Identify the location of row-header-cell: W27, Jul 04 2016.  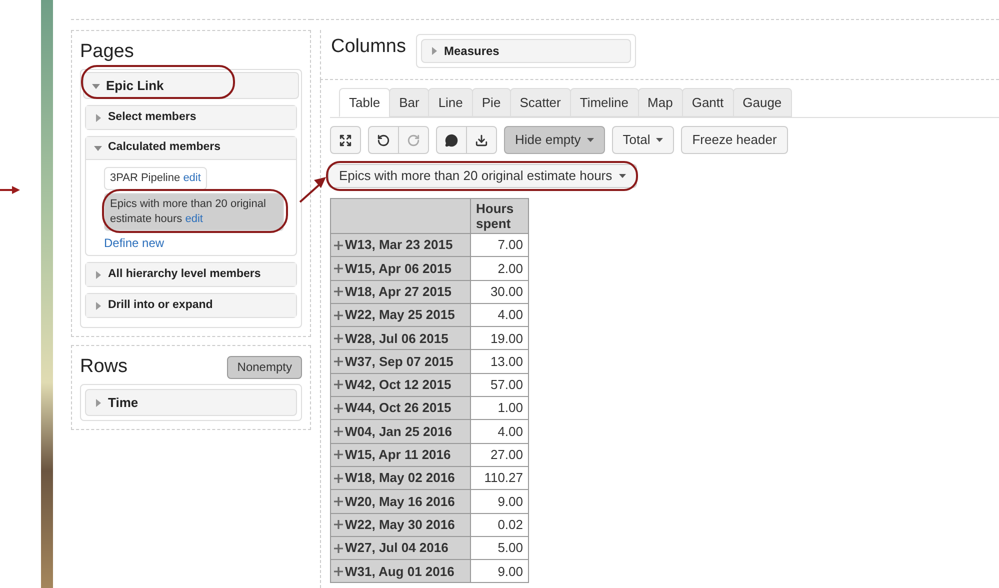
(400, 548).